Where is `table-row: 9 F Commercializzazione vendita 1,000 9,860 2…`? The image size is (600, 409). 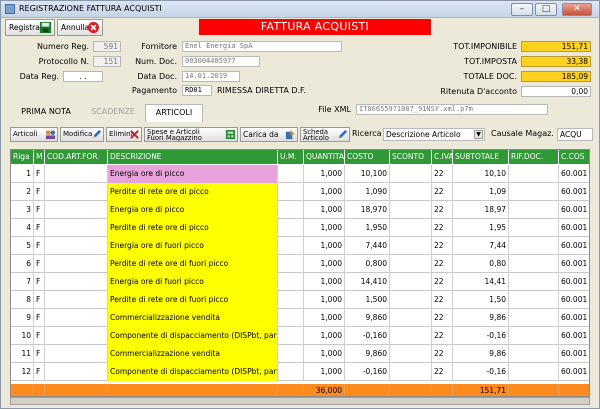
table-row: 9 F Commercializzazione vendita 1,000 9,860 2… is located at coordinates (300, 318).